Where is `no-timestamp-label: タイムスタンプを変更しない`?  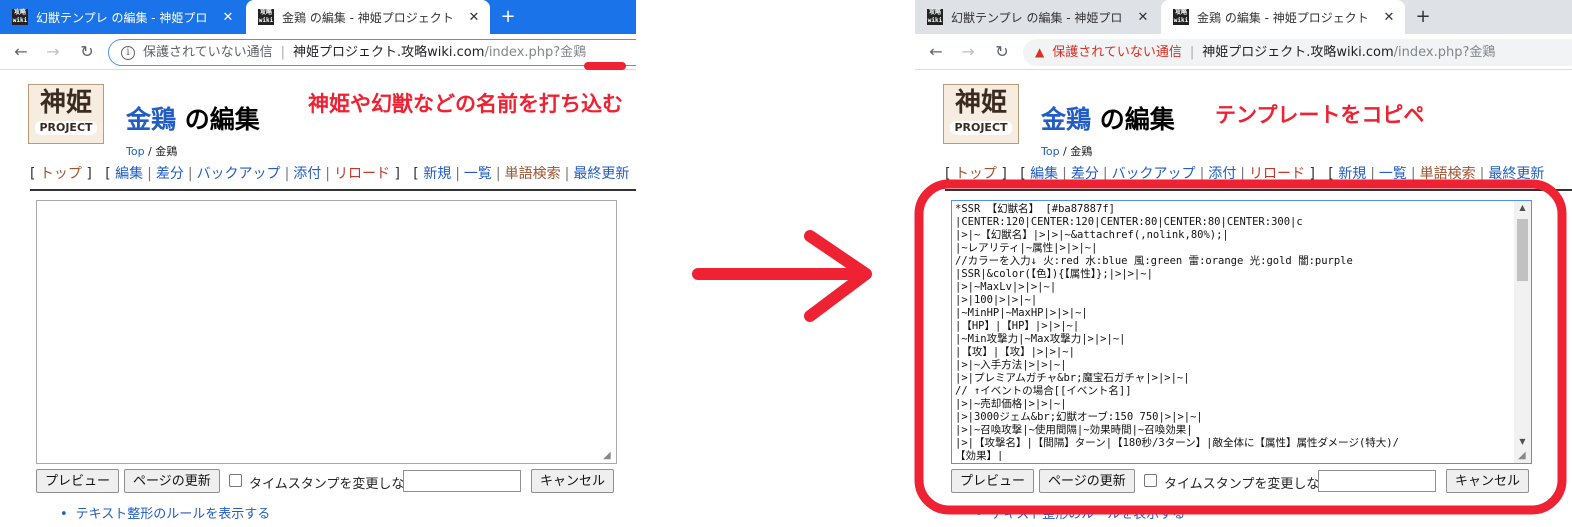 no-timestamp-label: タイムスタンプを変更しない is located at coordinates (333, 484).